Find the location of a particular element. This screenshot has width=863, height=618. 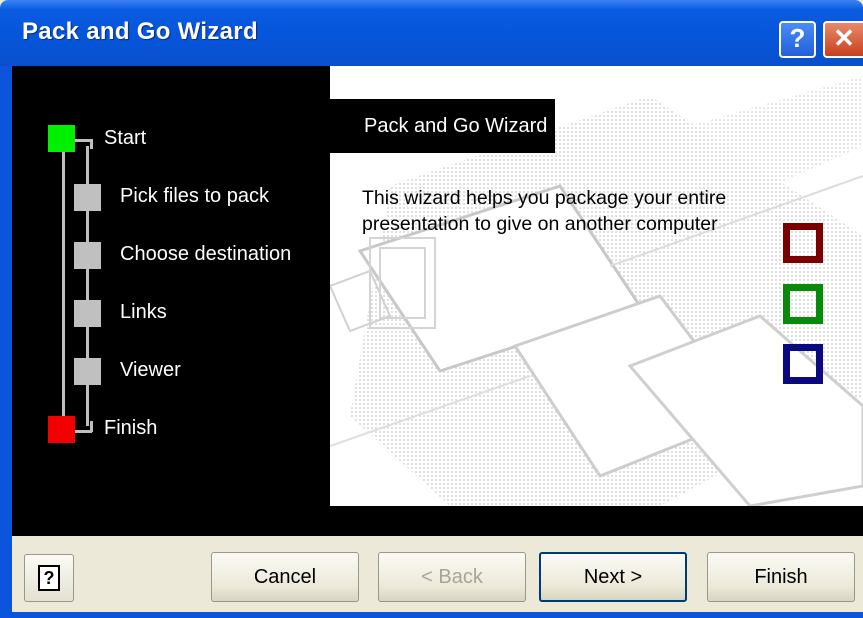

finish-button: Finish is located at coordinates (781, 577).